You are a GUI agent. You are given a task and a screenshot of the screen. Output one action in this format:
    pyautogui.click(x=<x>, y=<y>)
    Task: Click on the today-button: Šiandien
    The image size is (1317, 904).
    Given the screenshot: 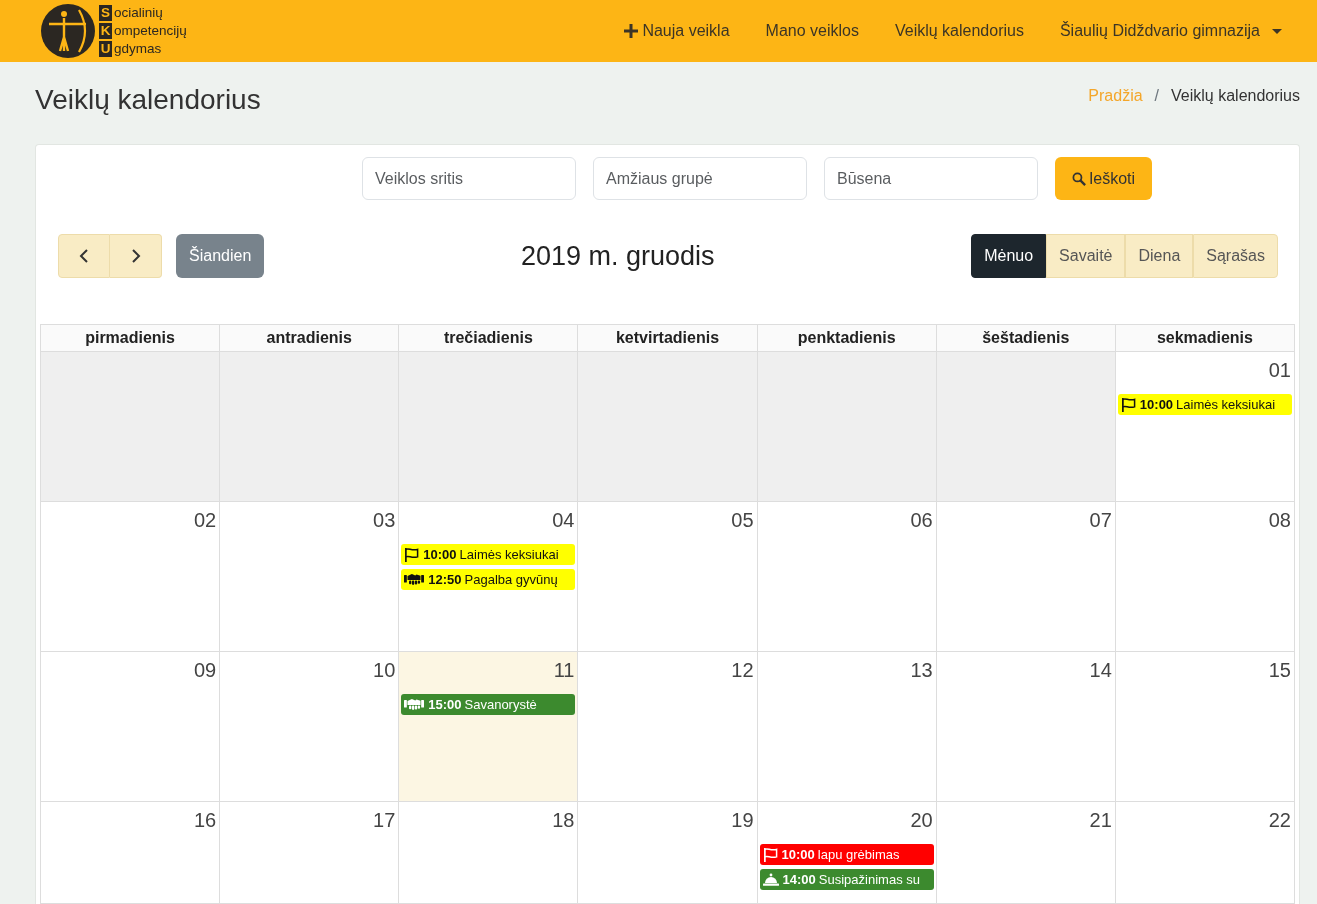 What is the action you would take?
    pyautogui.click(x=220, y=256)
    